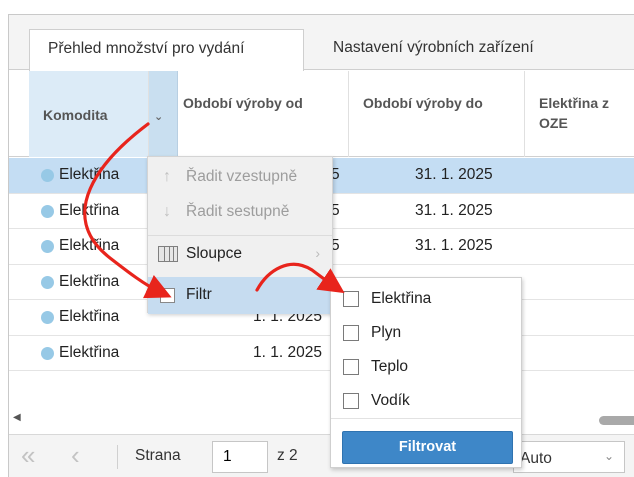 Image resolution: width=634 pixels, height=477 pixels. What do you see at coordinates (321, 455) in the screenshot?
I see `pager: « ‹ Strana z 2 Auto ⌄` at bounding box center [321, 455].